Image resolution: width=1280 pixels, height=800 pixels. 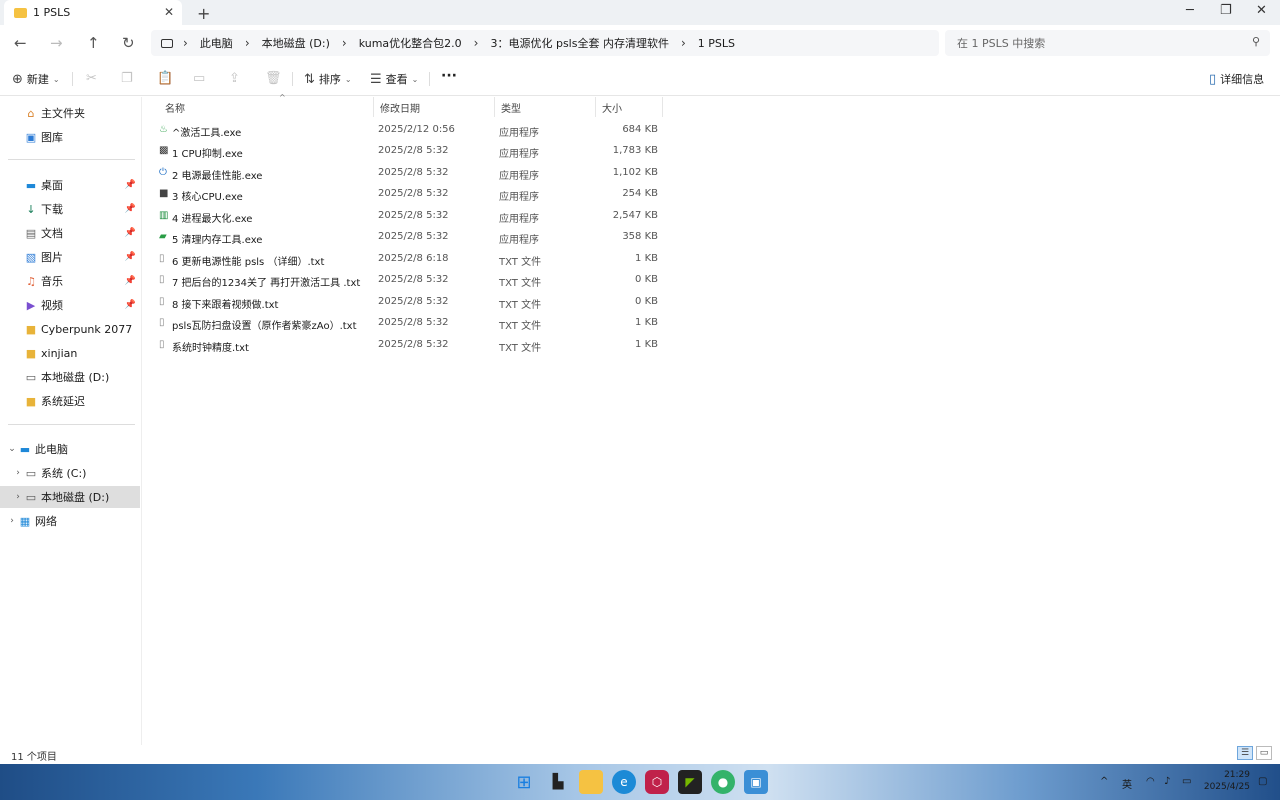 I want to click on text-file-icon: ▯, so click(x=162, y=322).